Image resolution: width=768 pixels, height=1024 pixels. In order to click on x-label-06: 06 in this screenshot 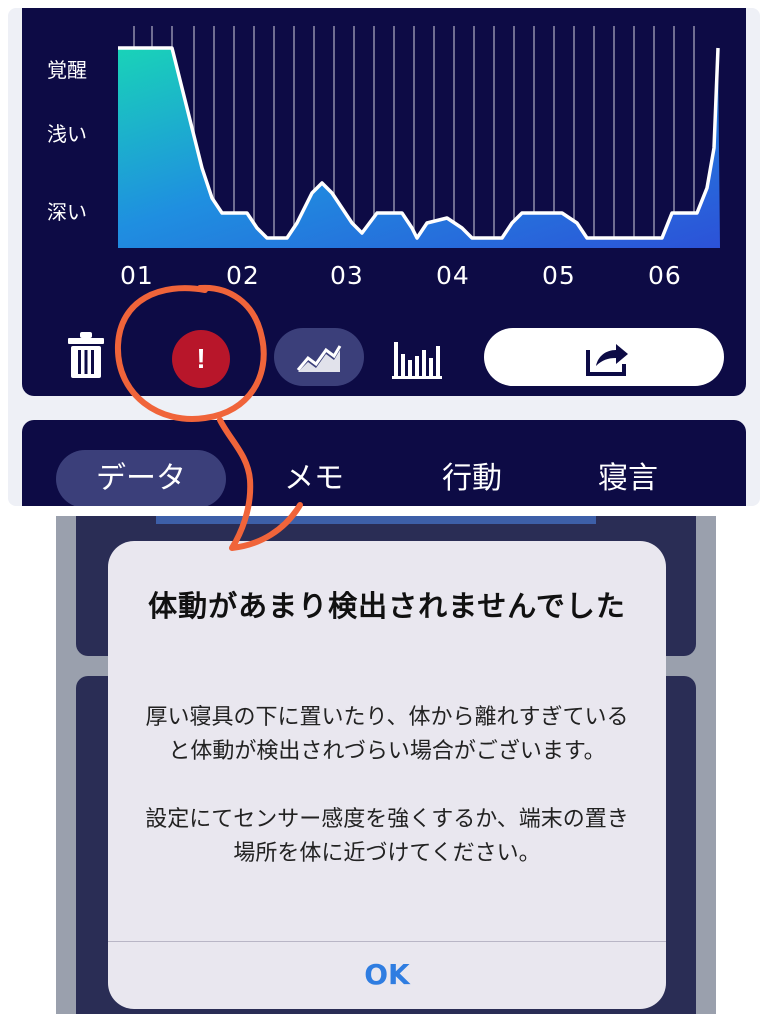, I will do `click(665, 275)`.